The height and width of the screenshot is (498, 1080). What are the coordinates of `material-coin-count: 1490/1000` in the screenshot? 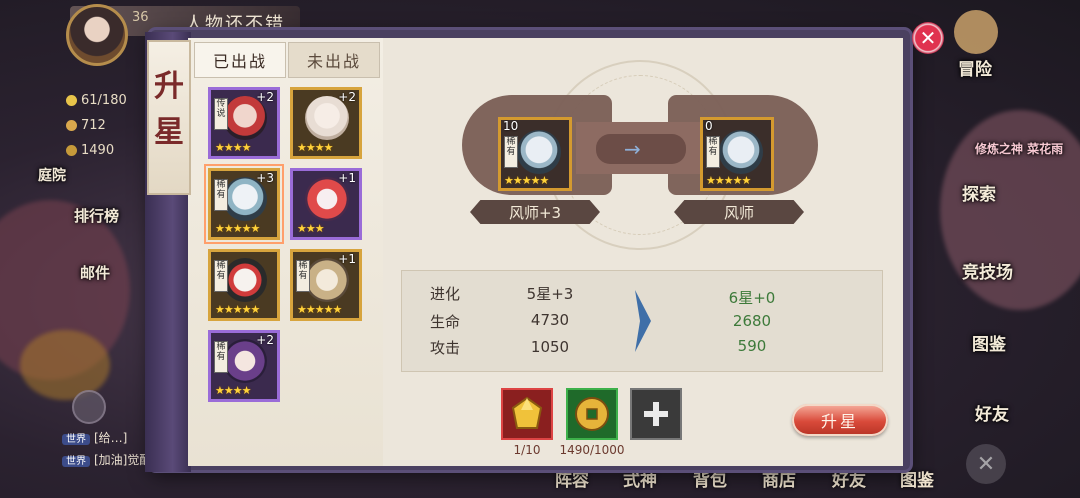 It's located at (592, 450).